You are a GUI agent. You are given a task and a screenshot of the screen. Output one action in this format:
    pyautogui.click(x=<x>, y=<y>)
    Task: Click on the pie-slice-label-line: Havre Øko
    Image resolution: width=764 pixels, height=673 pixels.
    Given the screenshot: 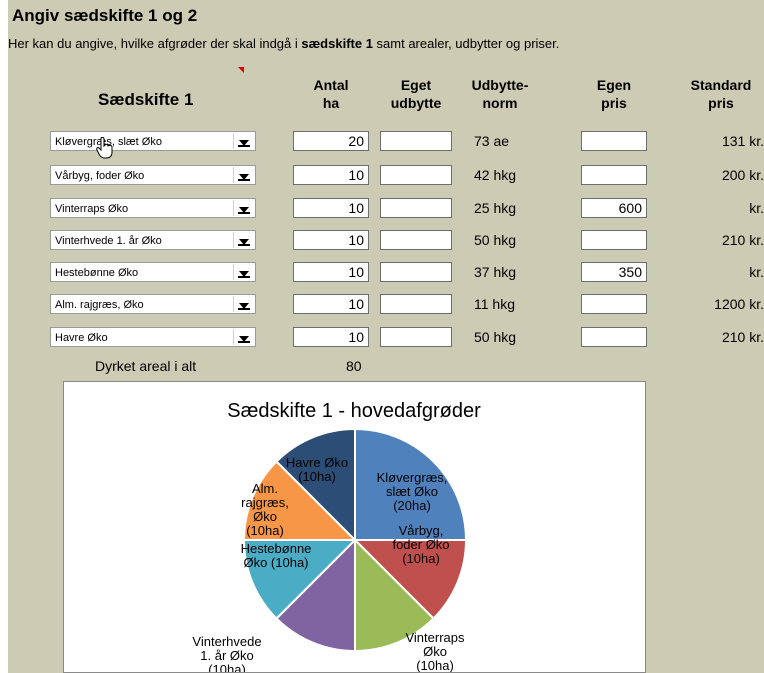 What is the action you would take?
    pyautogui.click(x=317, y=462)
    